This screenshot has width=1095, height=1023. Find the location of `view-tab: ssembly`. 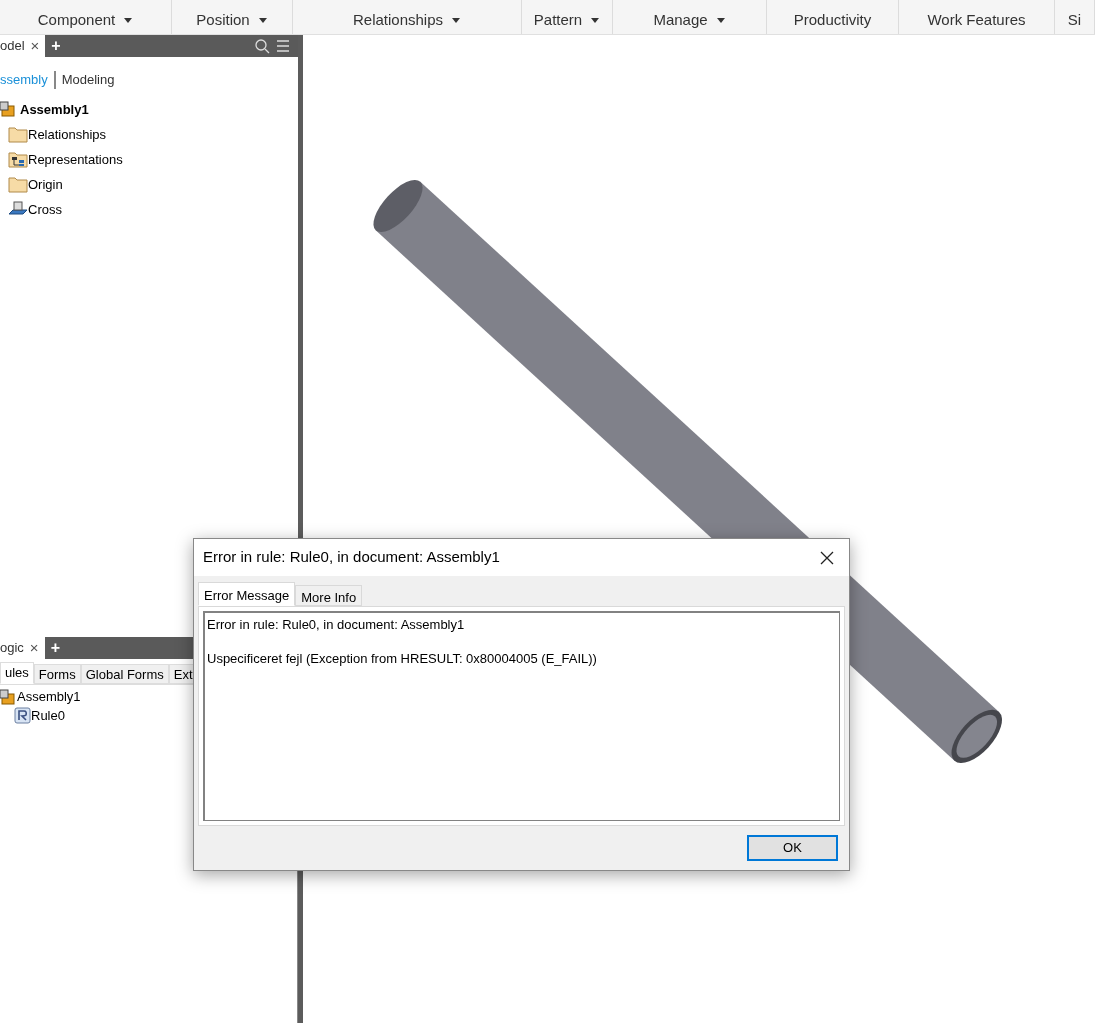

view-tab: ssembly is located at coordinates (24, 80).